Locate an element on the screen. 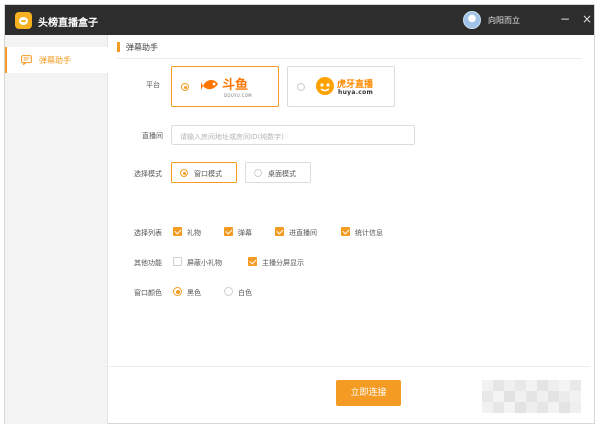 The image size is (598, 430). block-small-gift-label: 屏蔽小礼物 is located at coordinates (204, 263).